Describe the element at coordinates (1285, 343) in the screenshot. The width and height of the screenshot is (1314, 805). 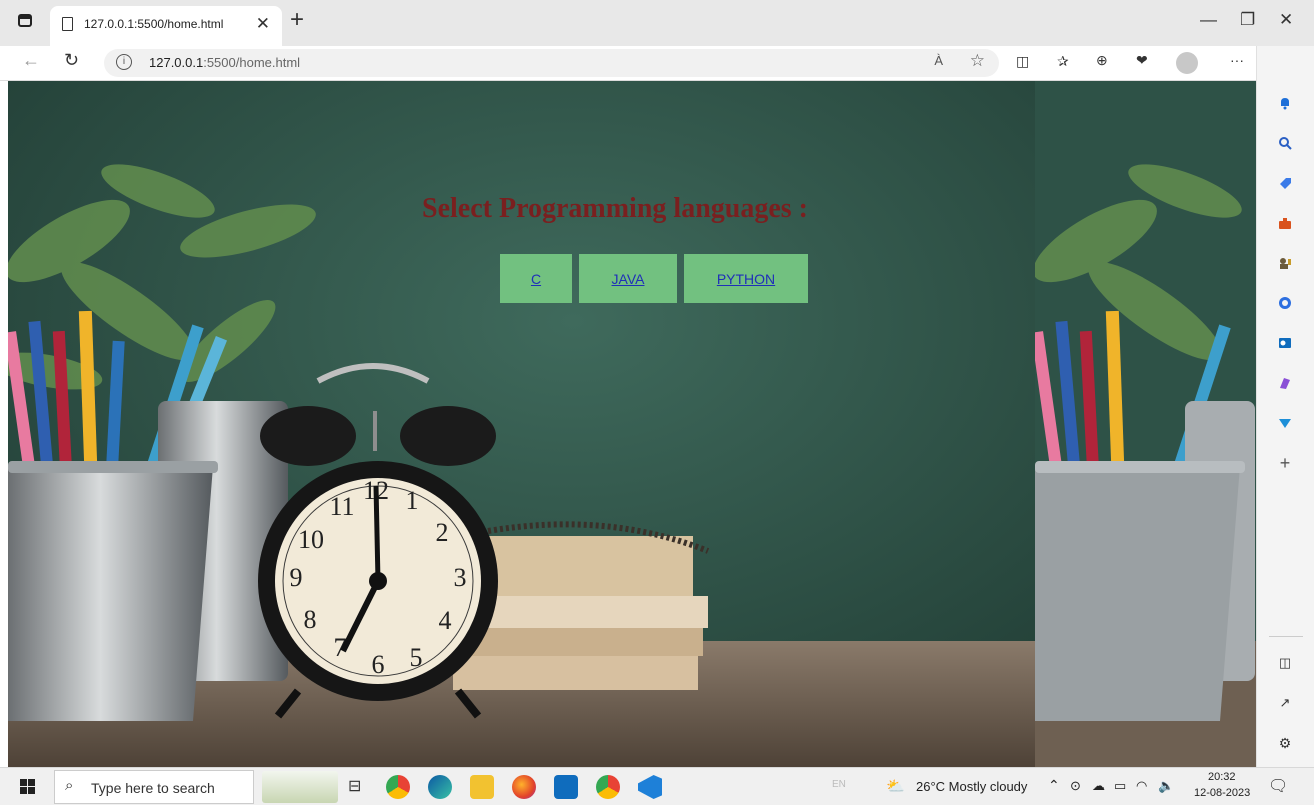
I see `outlook-icon` at that location.